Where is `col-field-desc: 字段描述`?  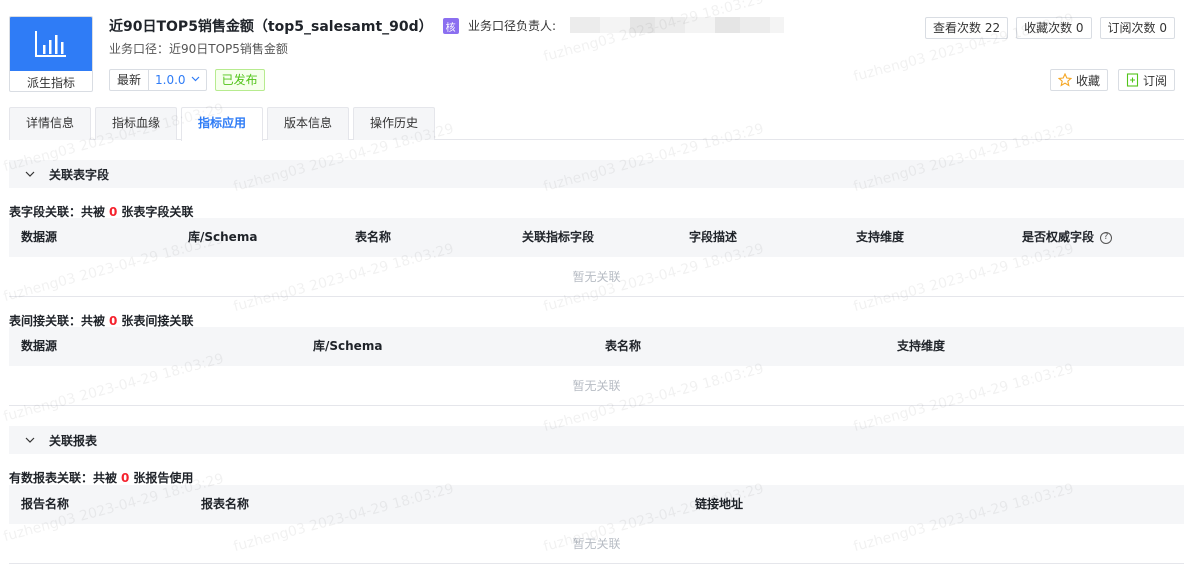
col-field-desc: 字段描述 is located at coordinates (713, 237).